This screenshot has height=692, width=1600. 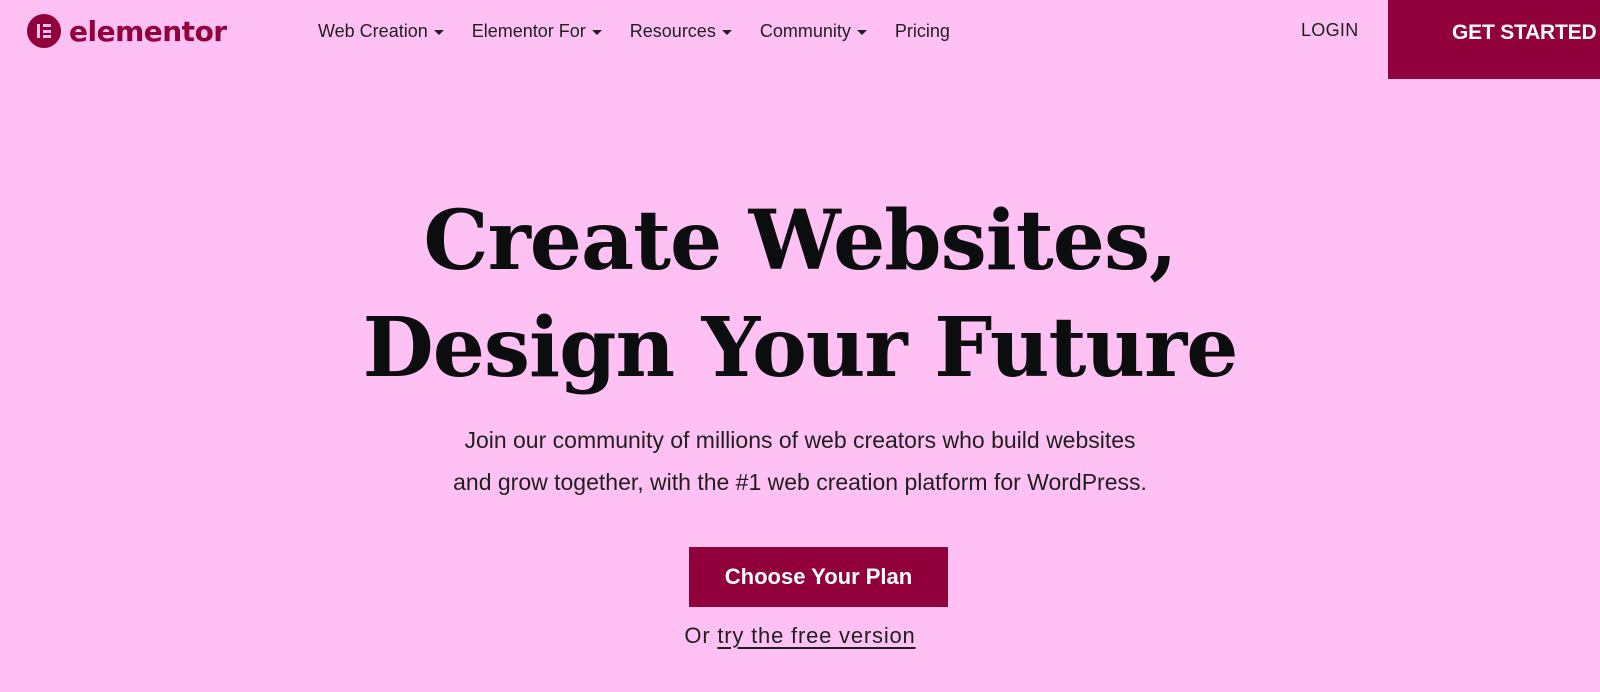 I want to click on login-link: LOGIN, so click(x=1330, y=30).